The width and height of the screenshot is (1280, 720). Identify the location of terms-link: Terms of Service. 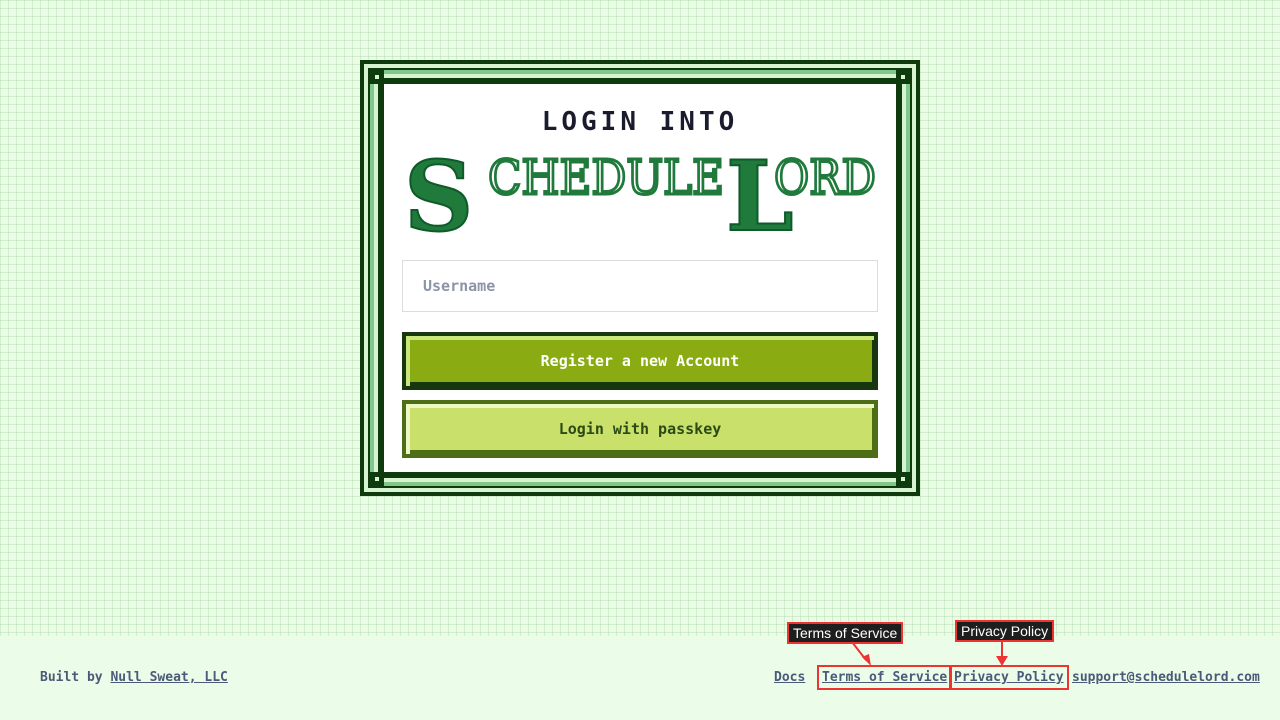
(884, 677).